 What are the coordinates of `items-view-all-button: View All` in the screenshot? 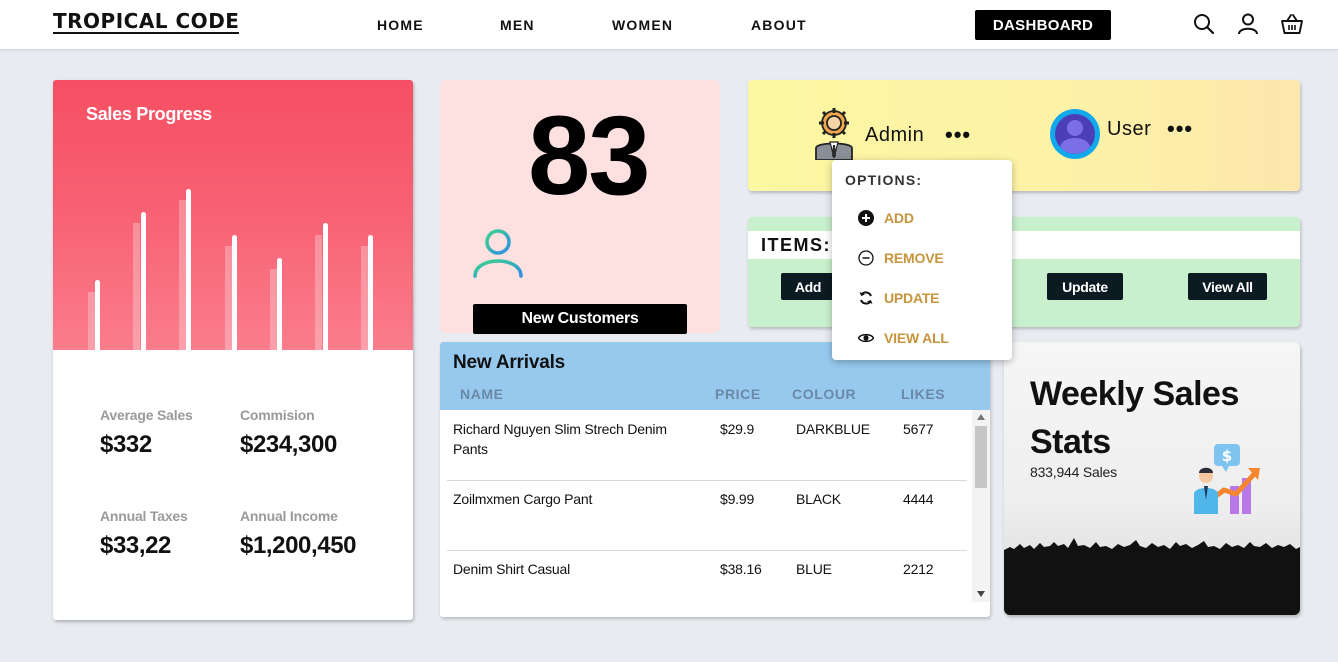 It's located at (1227, 286).